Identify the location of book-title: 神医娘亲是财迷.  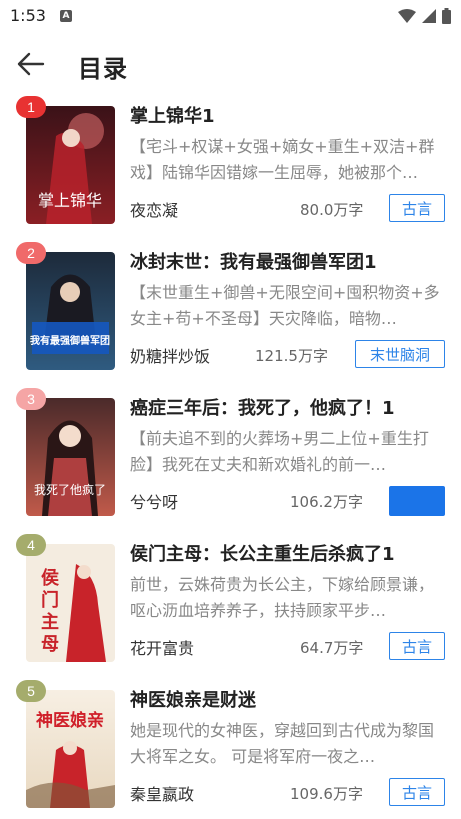
(193, 700).